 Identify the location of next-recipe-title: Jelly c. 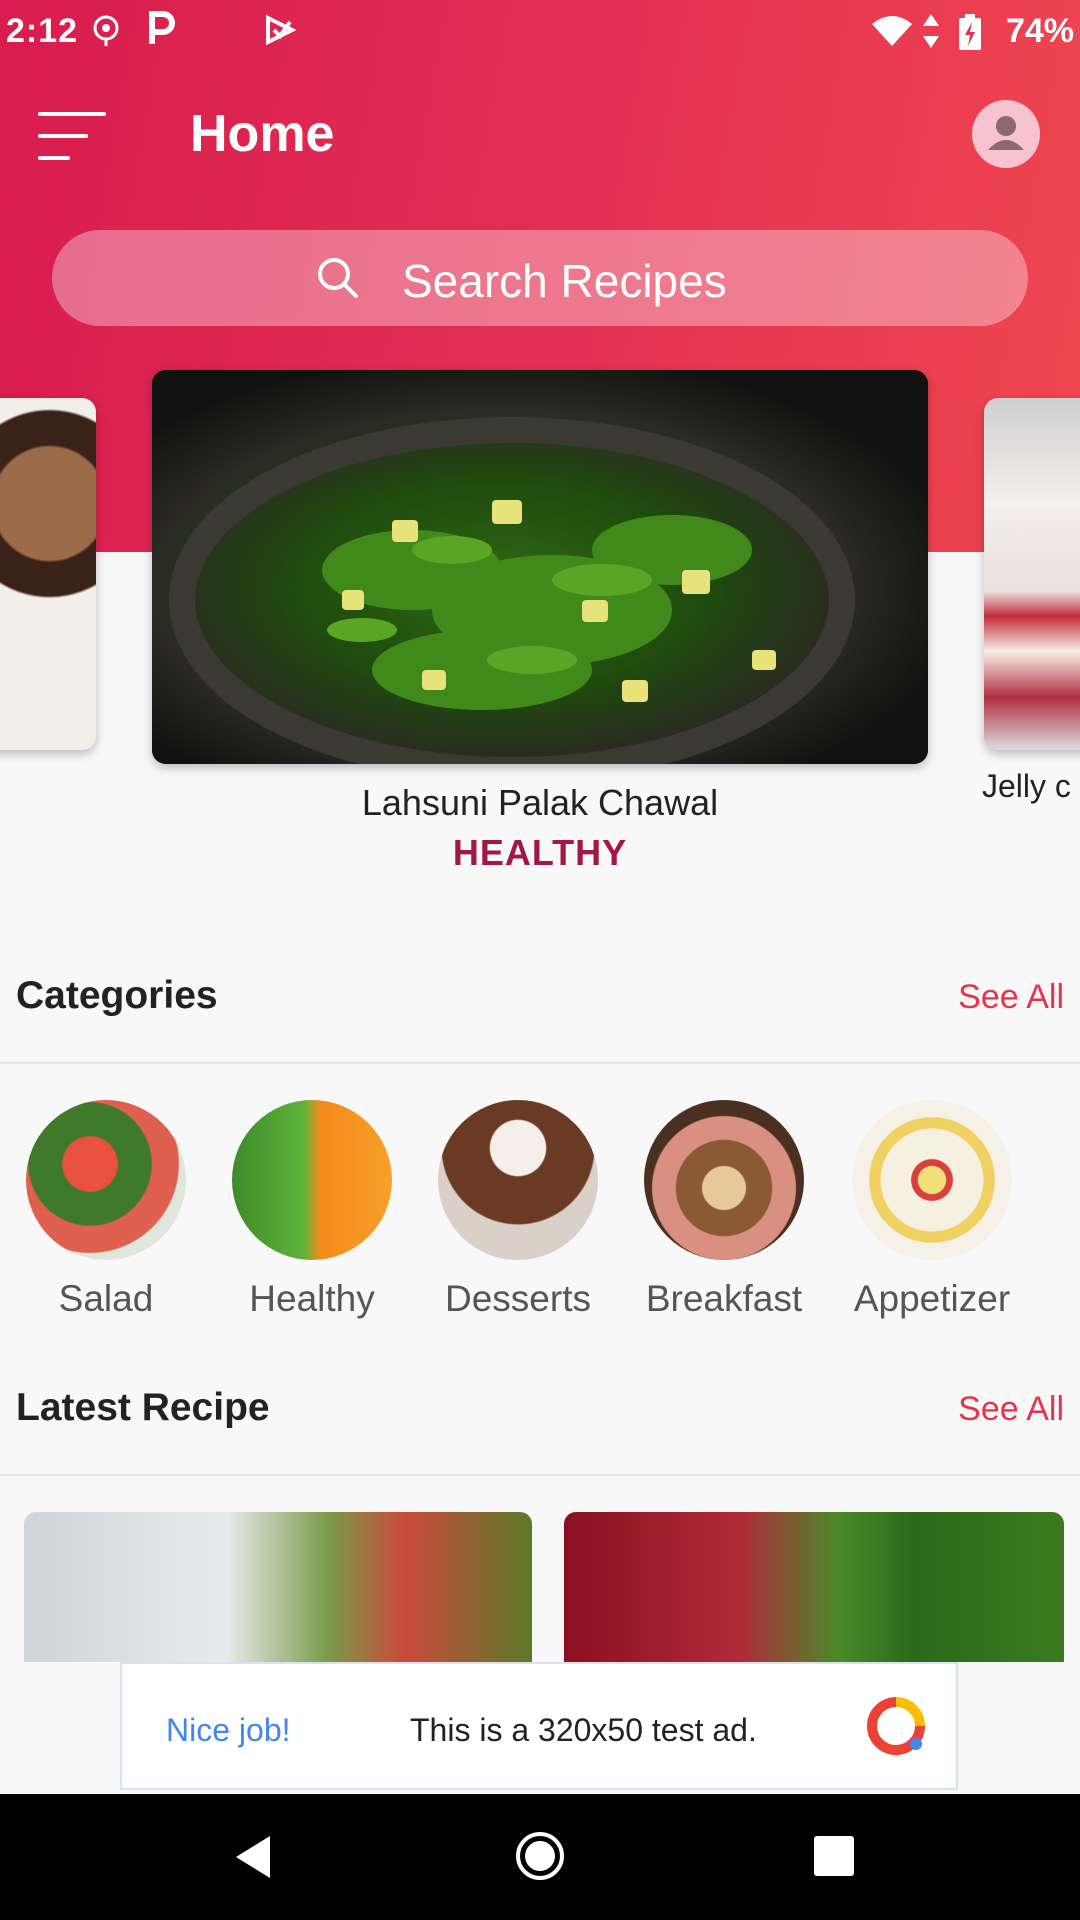
(1026, 786).